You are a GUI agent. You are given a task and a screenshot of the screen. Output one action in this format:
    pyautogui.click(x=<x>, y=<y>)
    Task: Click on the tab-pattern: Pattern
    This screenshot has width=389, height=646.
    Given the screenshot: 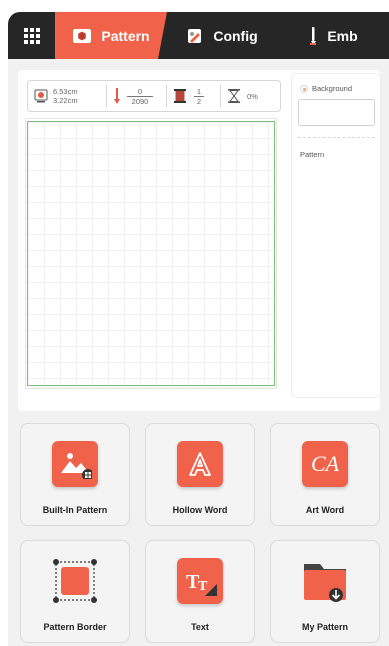 What is the action you would take?
    pyautogui.click(x=111, y=35)
    